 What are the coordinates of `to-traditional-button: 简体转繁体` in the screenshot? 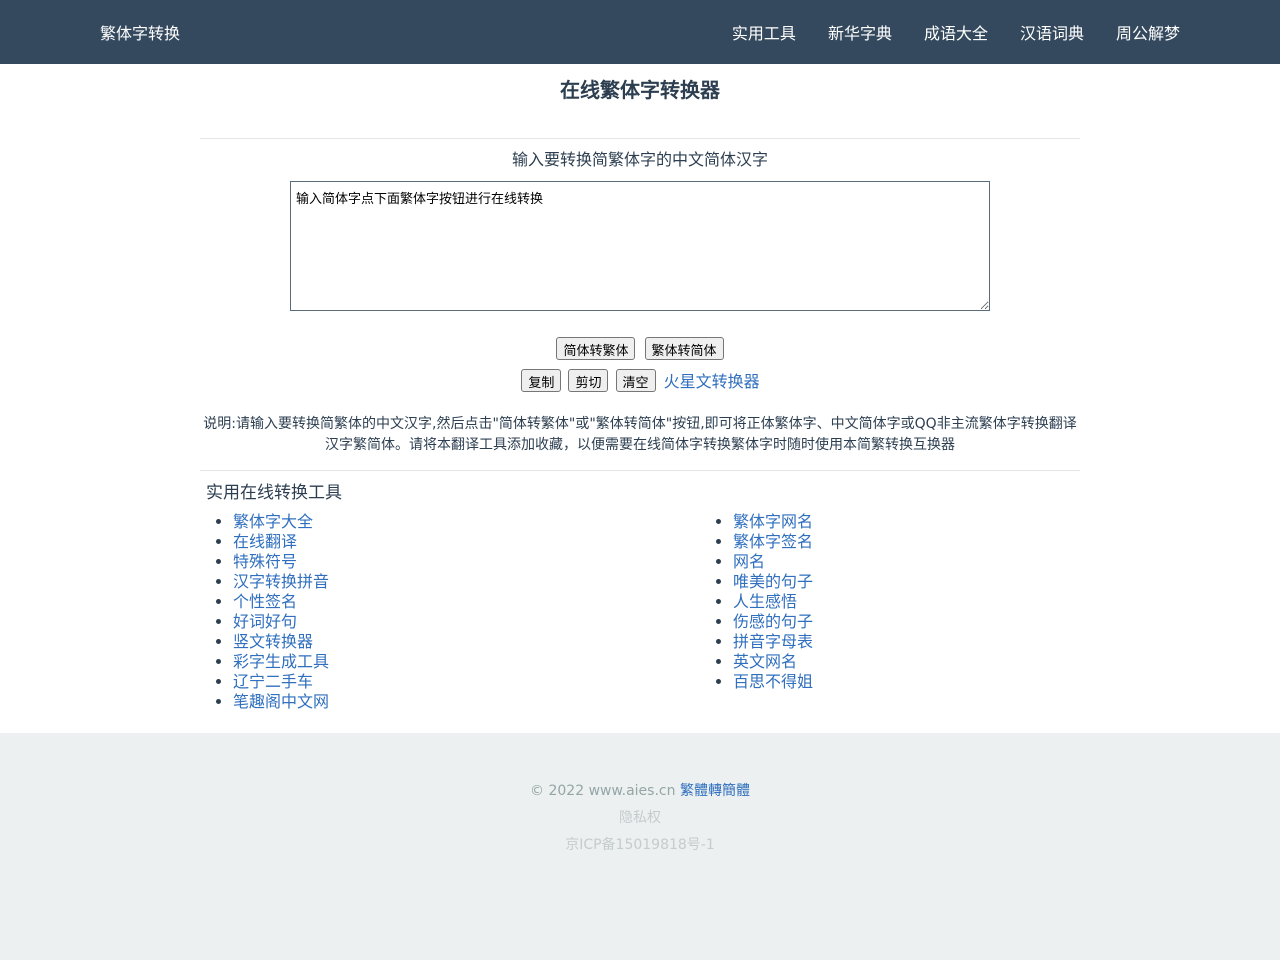 It's located at (596, 348).